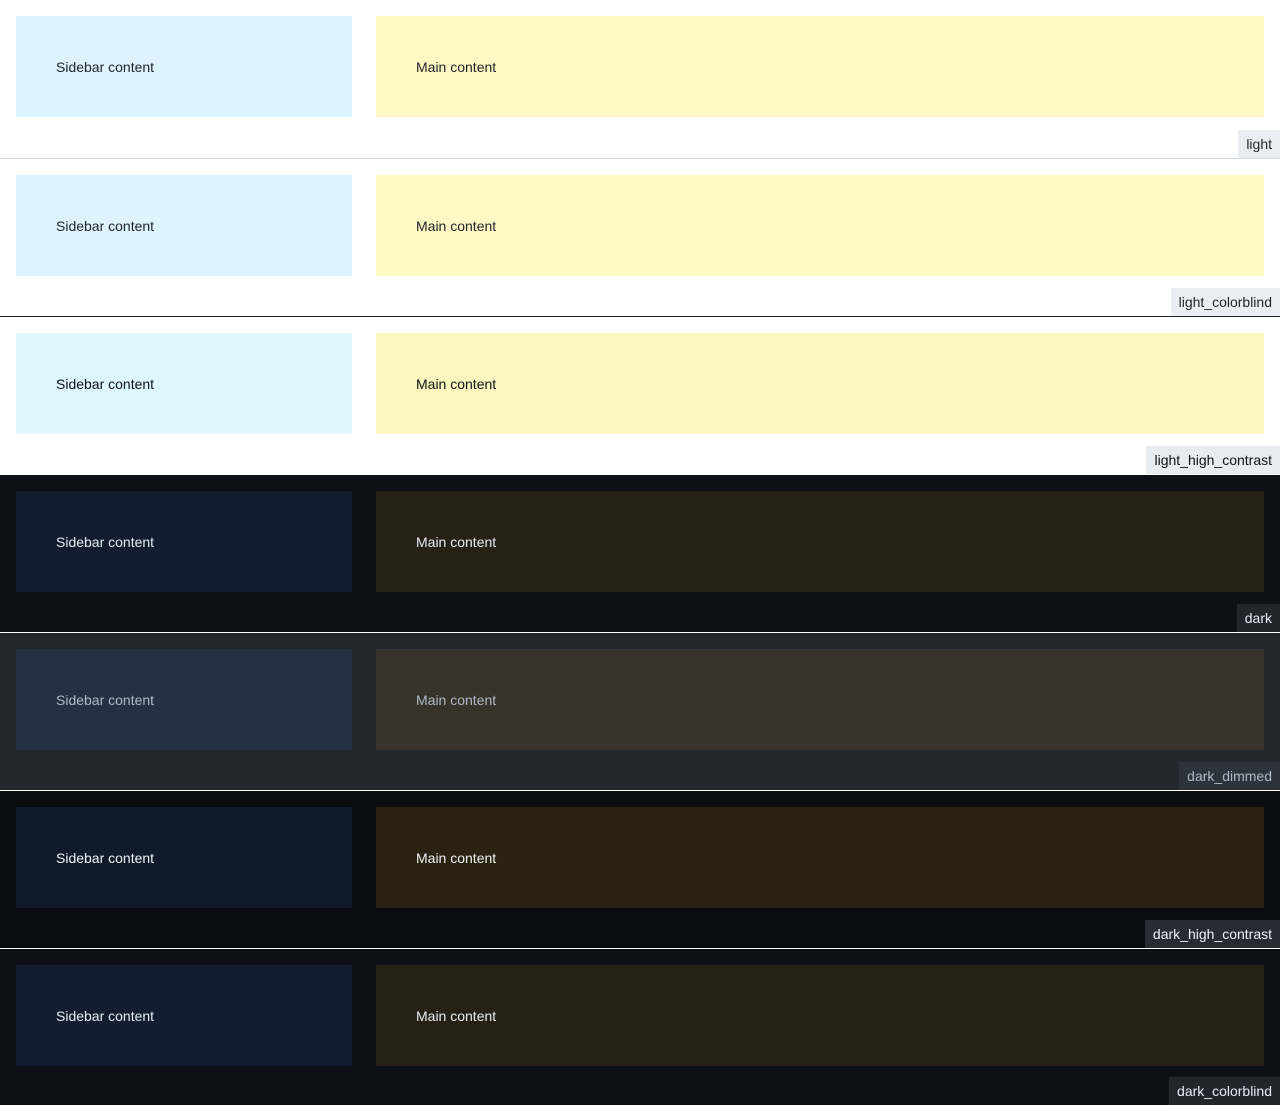 Image resolution: width=1280 pixels, height=1105 pixels. Describe the element at coordinates (1259, 144) in the screenshot. I see `theme-name-label: light` at that location.